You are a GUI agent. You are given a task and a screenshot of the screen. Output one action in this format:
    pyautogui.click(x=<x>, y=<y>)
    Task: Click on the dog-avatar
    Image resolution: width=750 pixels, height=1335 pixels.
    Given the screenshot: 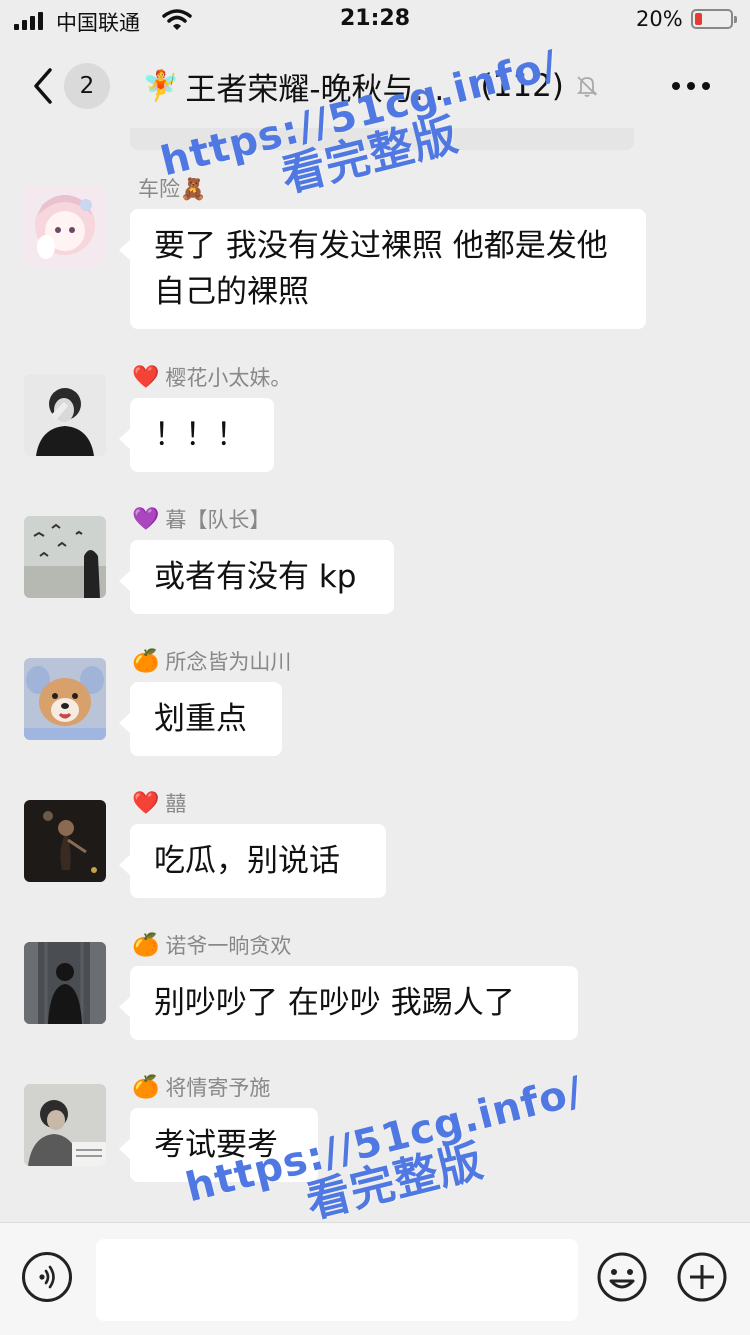 What is the action you would take?
    pyautogui.click(x=65, y=699)
    